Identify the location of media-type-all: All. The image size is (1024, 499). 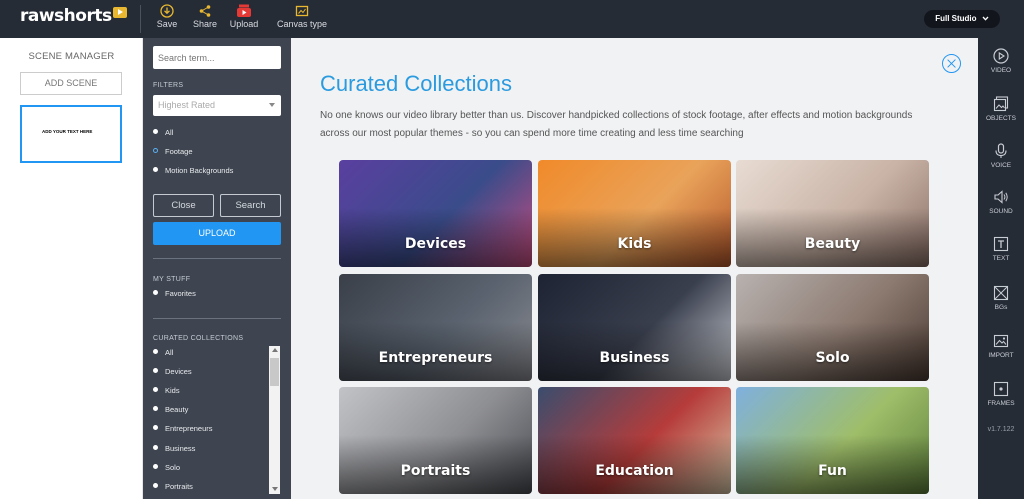
(163, 133).